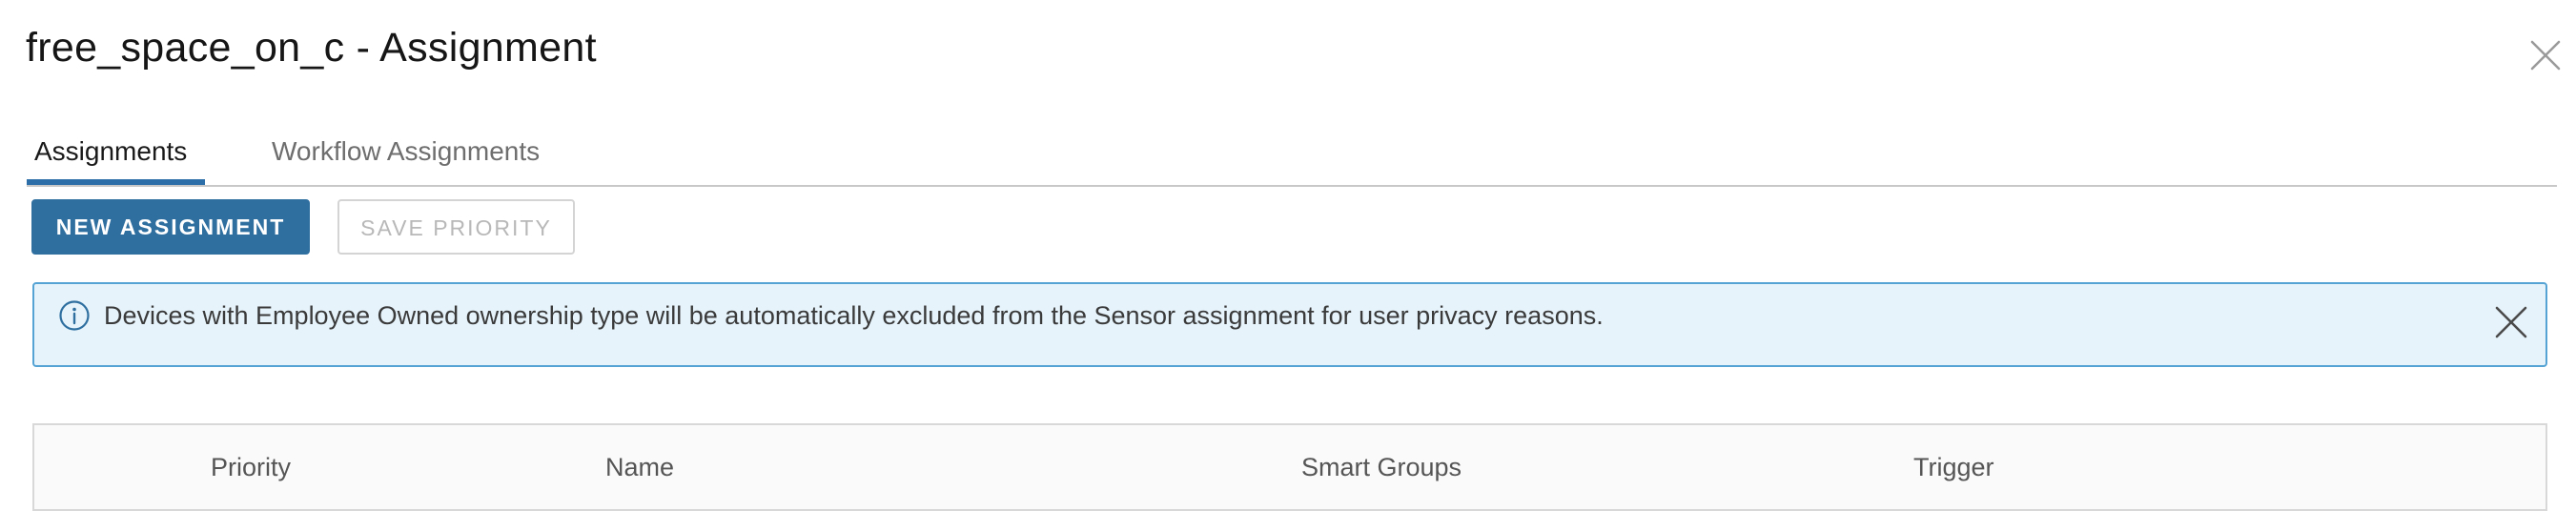  What do you see at coordinates (311, 48) in the screenshot?
I see `modal-title: free_space_on_c - Assignment` at bounding box center [311, 48].